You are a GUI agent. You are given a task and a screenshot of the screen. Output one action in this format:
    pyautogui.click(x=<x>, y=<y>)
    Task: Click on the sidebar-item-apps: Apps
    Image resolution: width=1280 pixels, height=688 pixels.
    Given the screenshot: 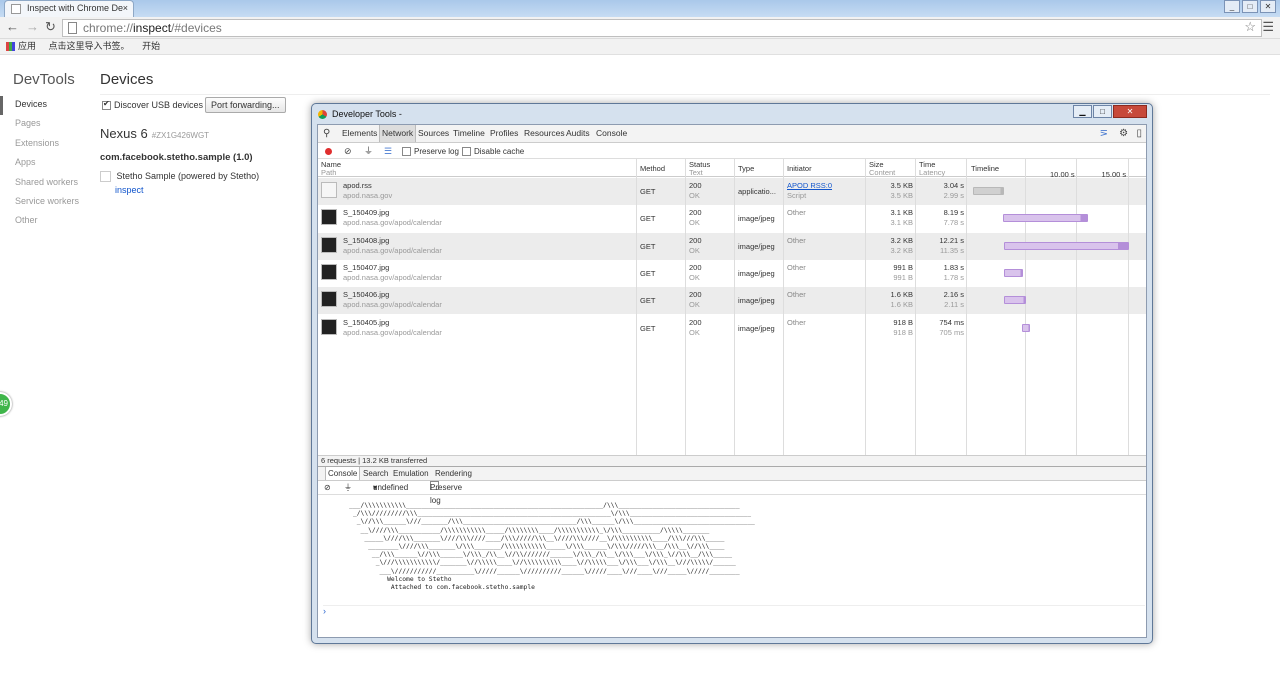 What is the action you would take?
    pyautogui.click(x=45, y=163)
    